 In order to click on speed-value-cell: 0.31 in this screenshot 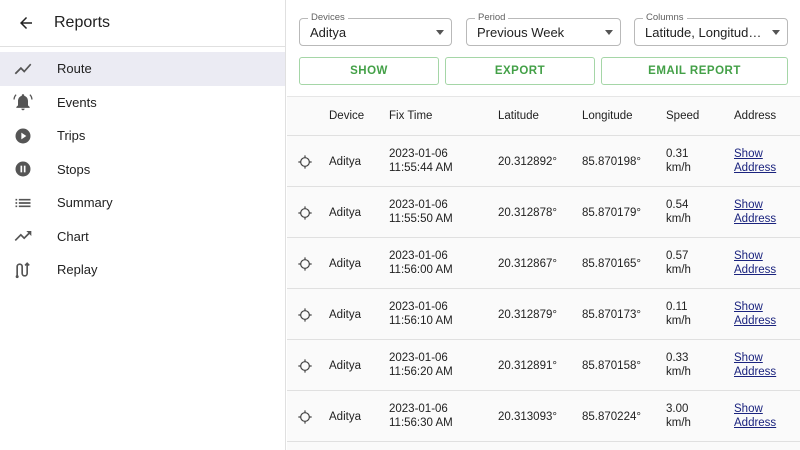, I will do `click(677, 154)`.